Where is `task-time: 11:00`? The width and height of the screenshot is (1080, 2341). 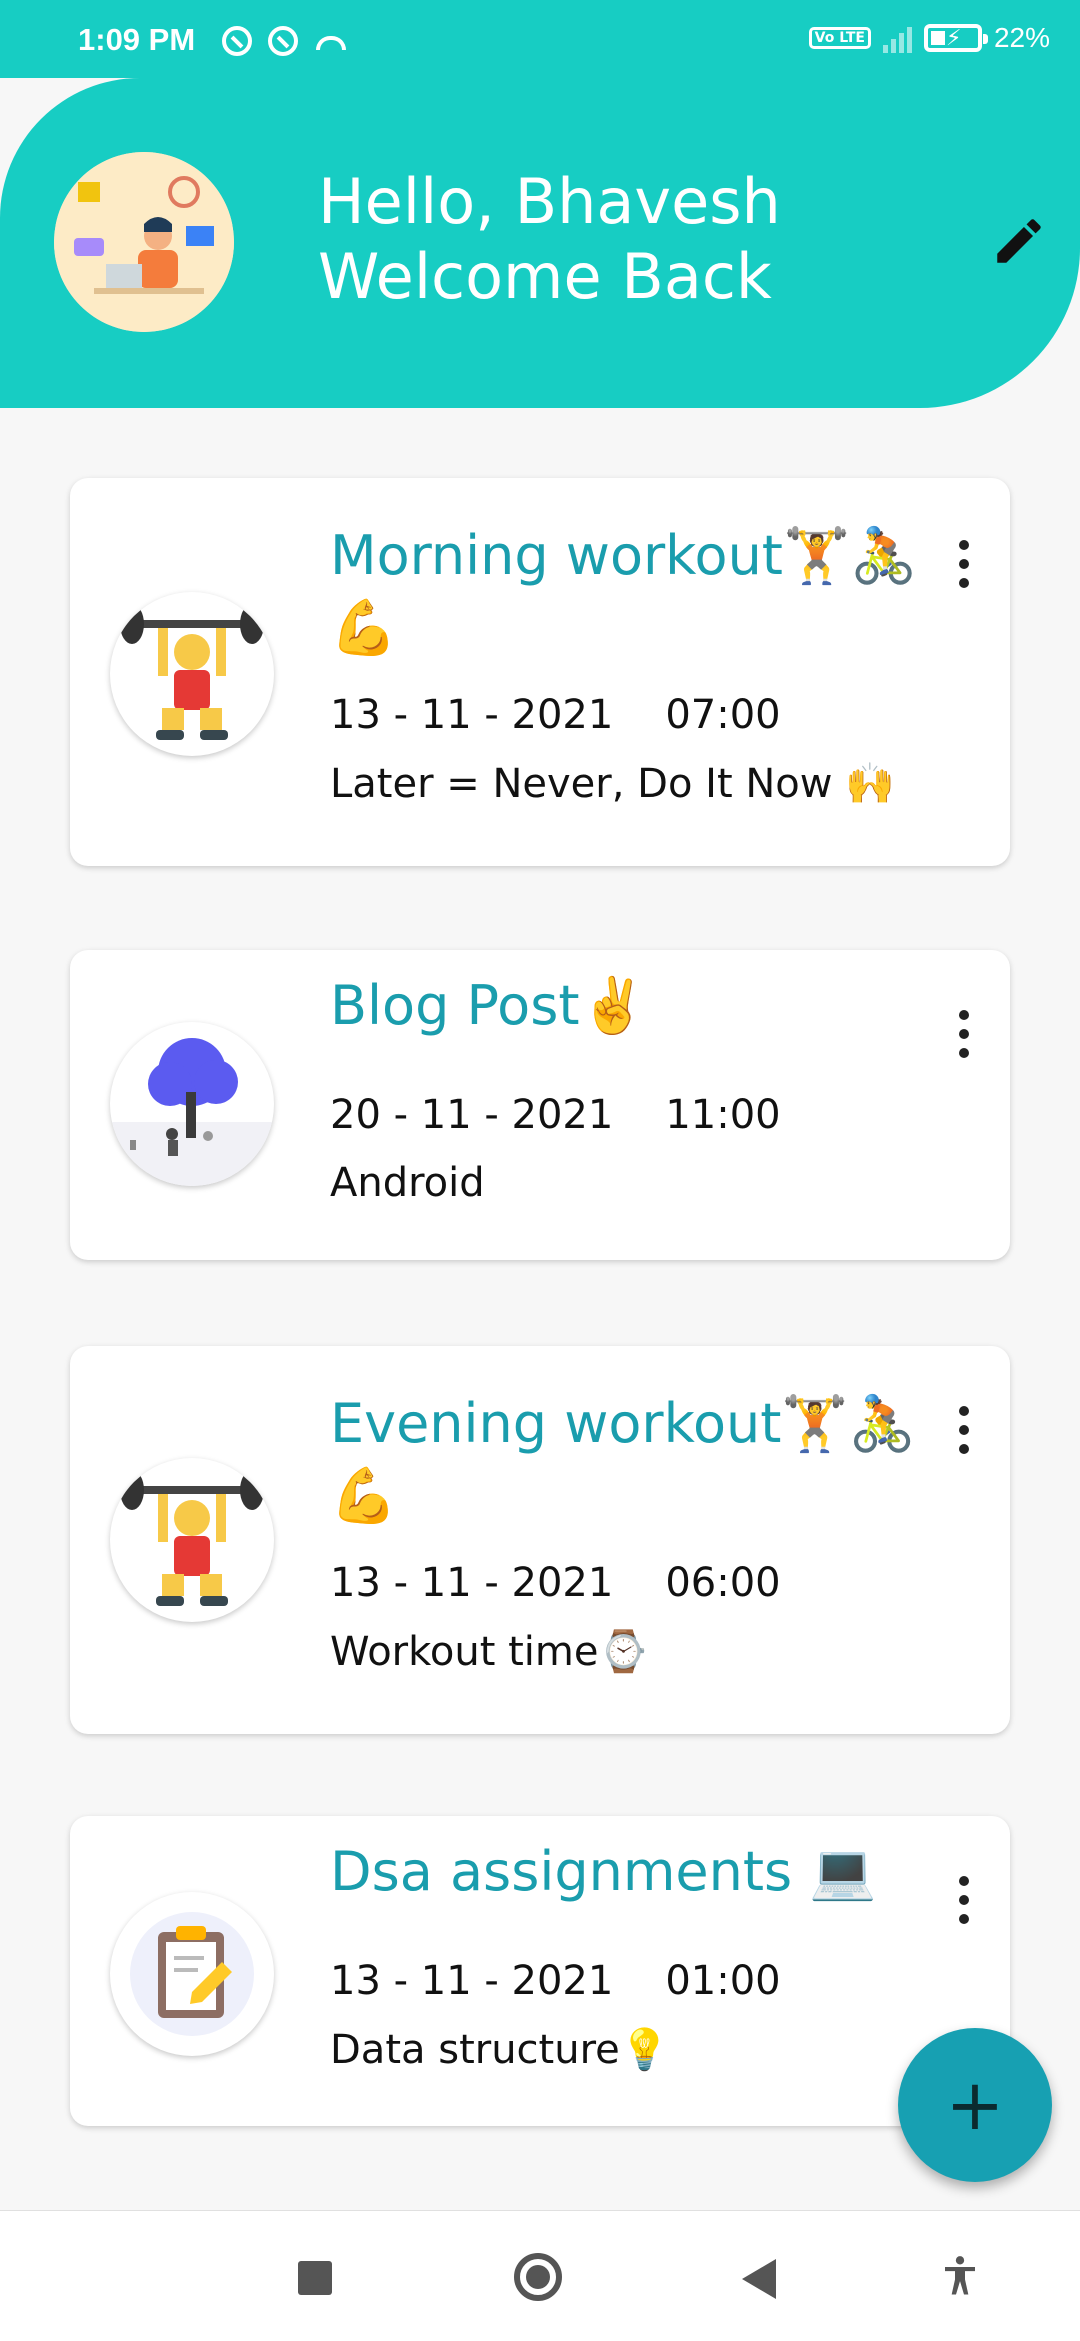 task-time: 11:00 is located at coordinates (723, 1115).